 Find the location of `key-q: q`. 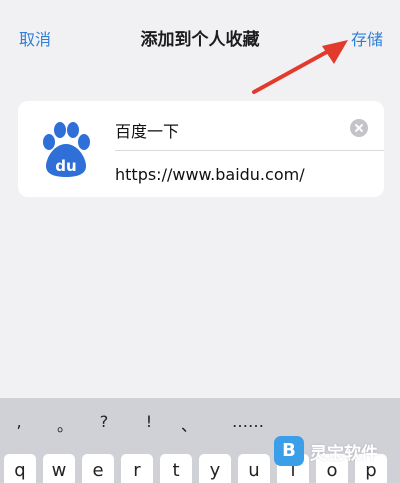

key-q: q is located at coordinates (20, 468).